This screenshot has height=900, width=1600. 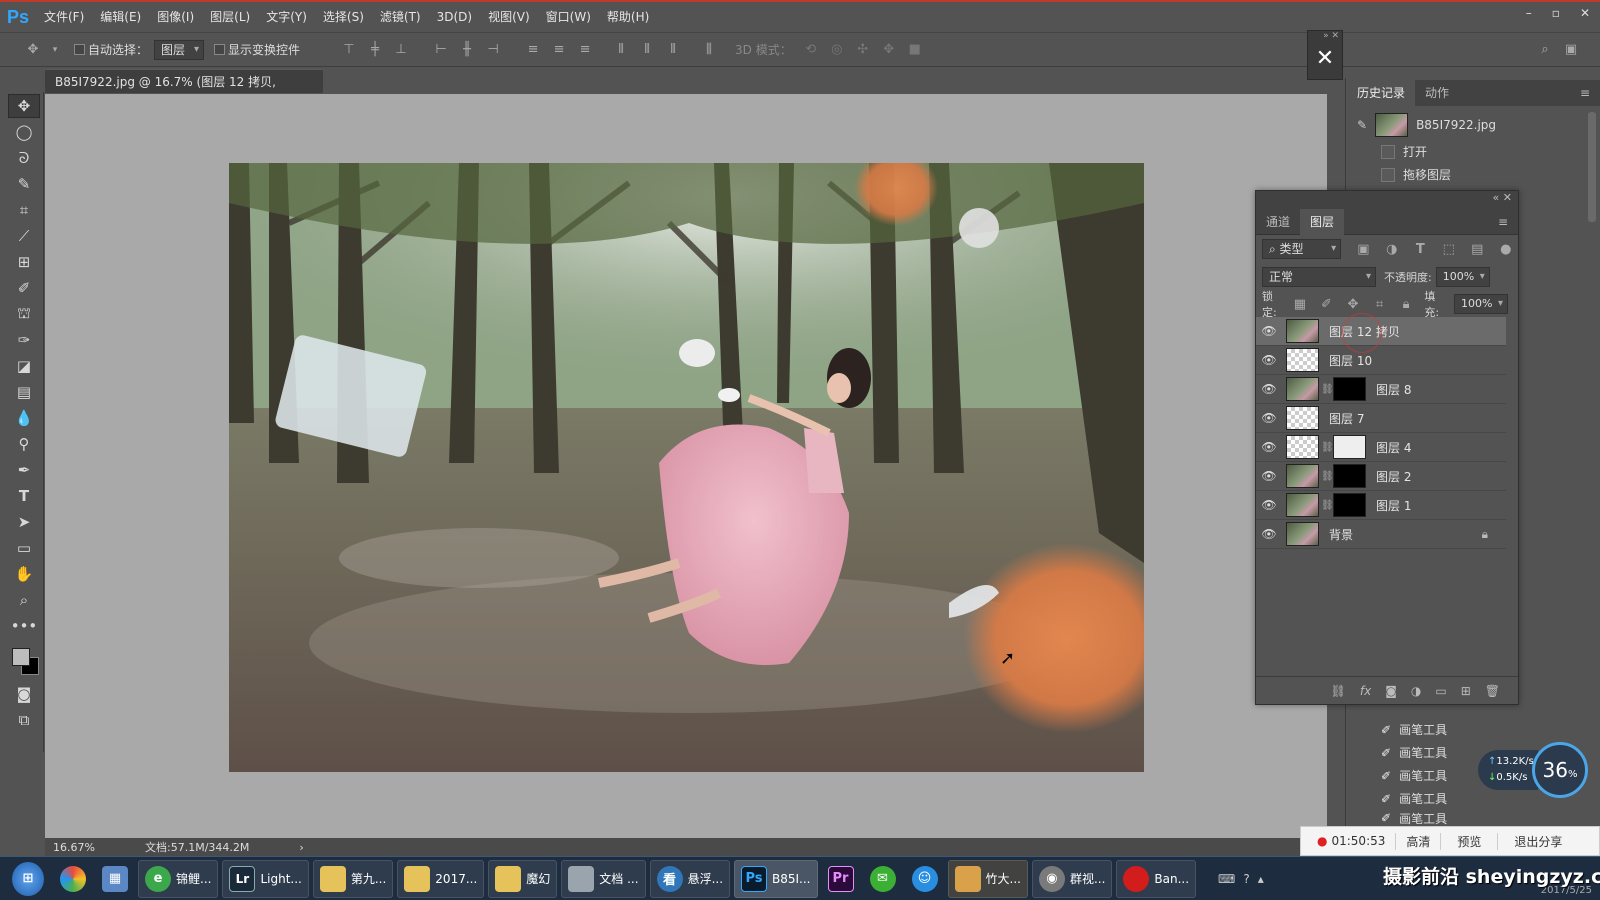 What do you see at coordinates (1464, 174) in the screenshot?
I see `history-item: 拖移图层` at bounding box center [1464, 174].